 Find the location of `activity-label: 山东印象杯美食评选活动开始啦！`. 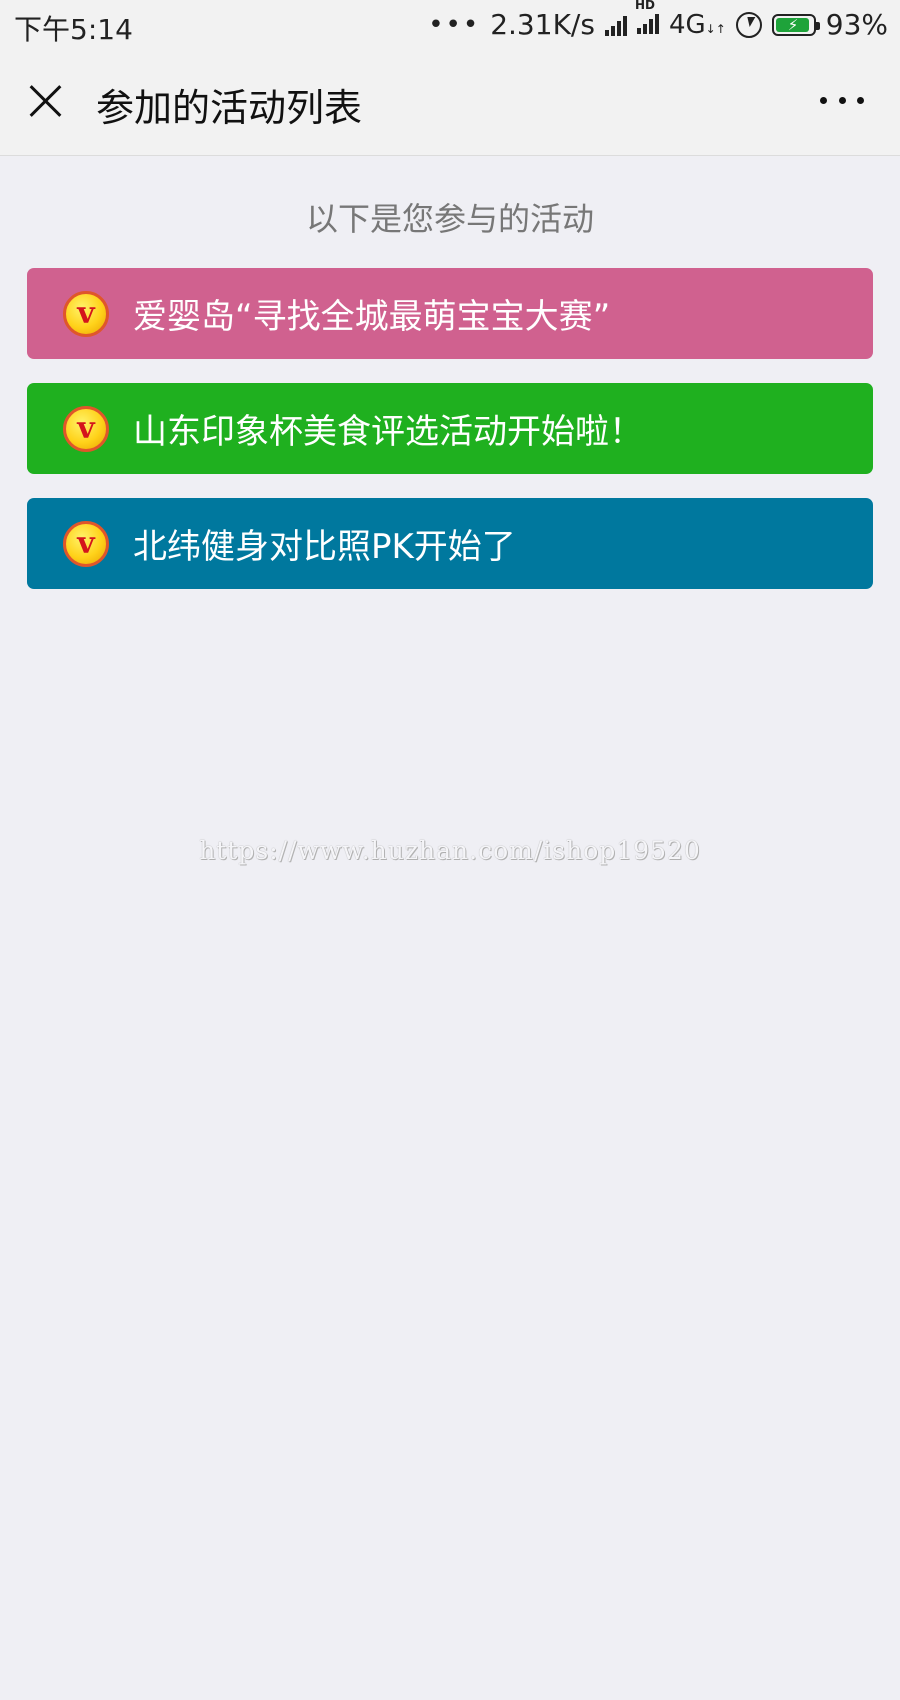

activity-label: 山东印象杯美食评选活动开始啦！ is located at coordinates (388, 432).